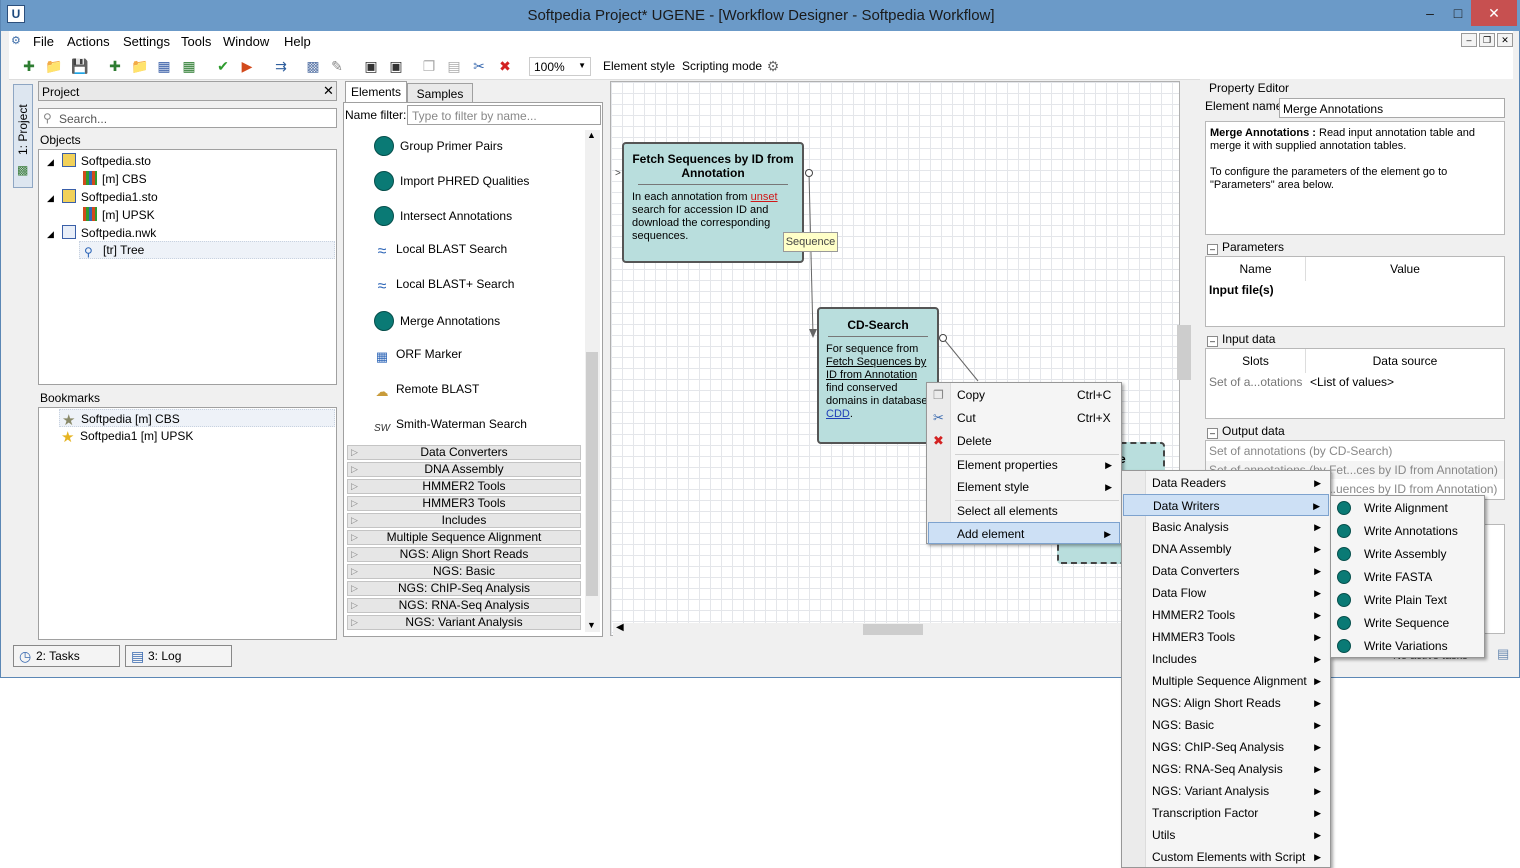 The width and height of the screenshot is (1520, 868). What do you see at coordinates (1405, 269) in the screenshot?
I see `column-header-value: Value` at bounding box center [1405, 269].